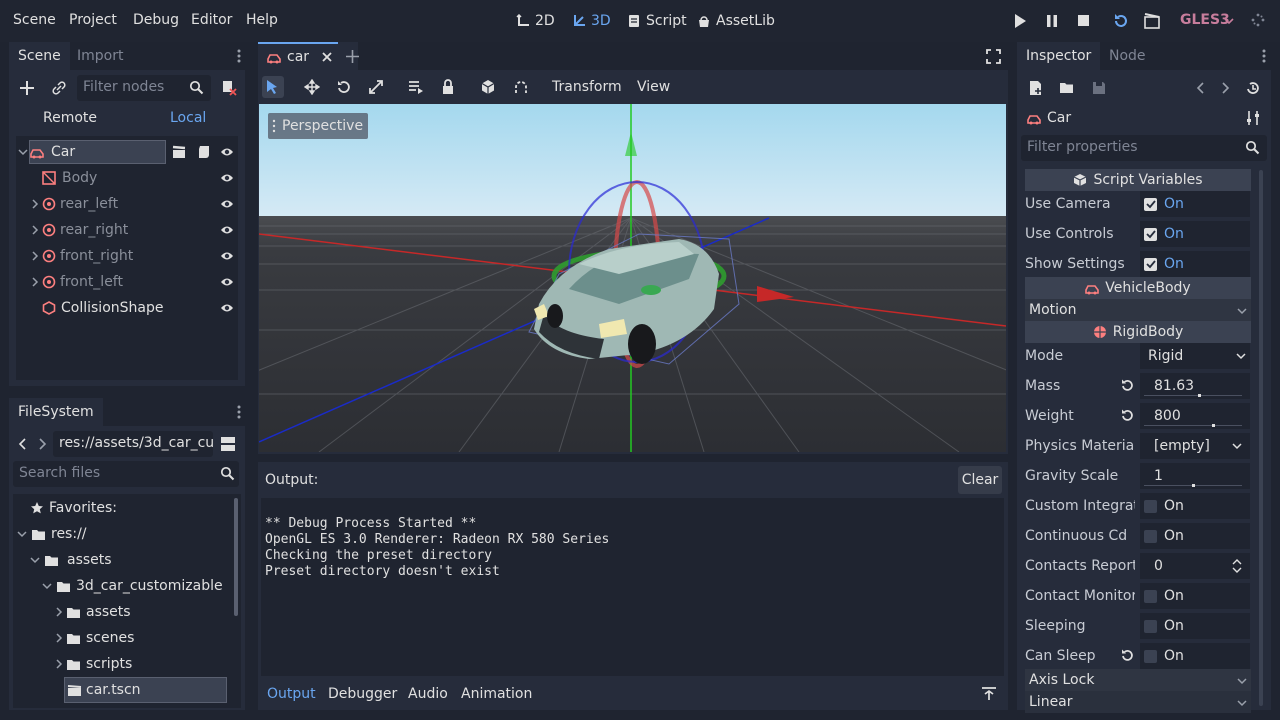 This screenshot has width=1280, height=720. What do you see at coordinates (93, 664) in the screenshot?
I see `fs-row-scripts: scripts` at bounding box center [93, 664].